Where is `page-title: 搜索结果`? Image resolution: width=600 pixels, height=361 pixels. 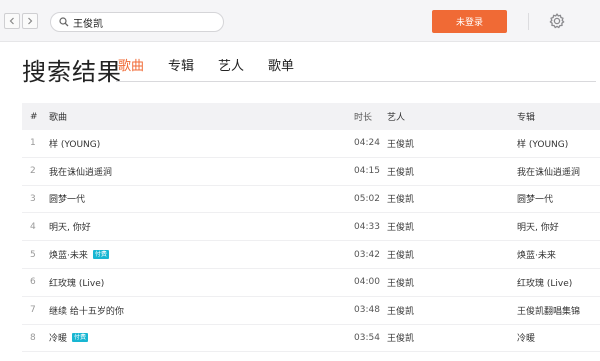
page-title: 搜索结果 is located at coordinates (72, 72).